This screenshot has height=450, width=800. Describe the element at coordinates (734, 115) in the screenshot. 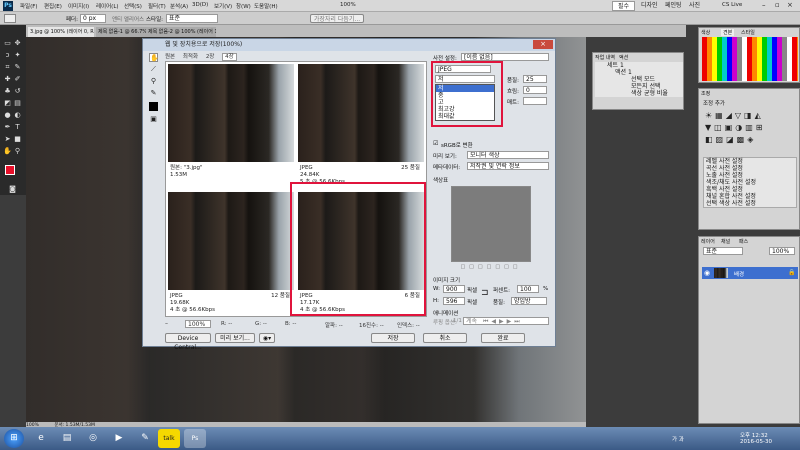

I see `adjustment-icons-row1: ☀▦◢▽◨◭` at that location.